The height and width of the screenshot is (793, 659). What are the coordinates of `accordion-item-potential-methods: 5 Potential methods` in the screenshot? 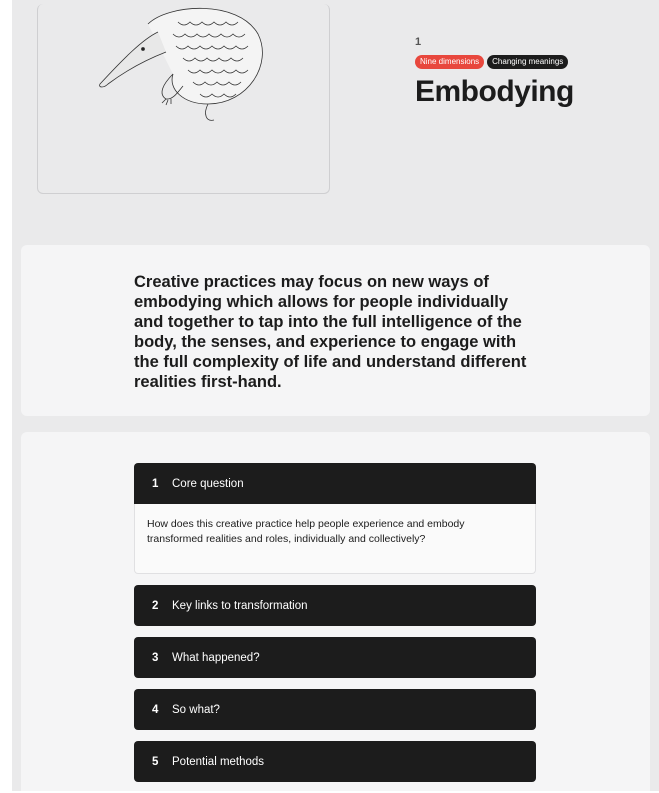 It's located at (335, 761).